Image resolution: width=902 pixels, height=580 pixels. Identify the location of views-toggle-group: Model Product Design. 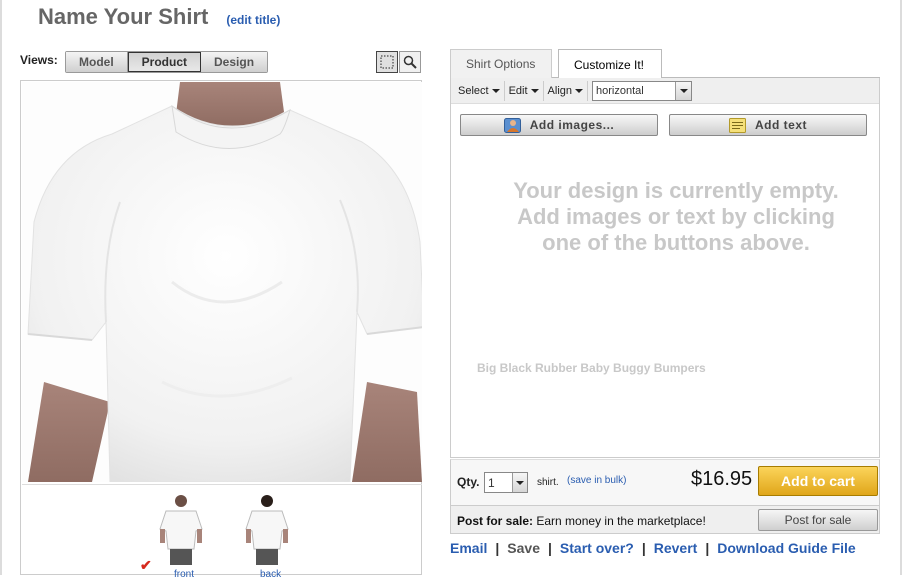
(167, 62).